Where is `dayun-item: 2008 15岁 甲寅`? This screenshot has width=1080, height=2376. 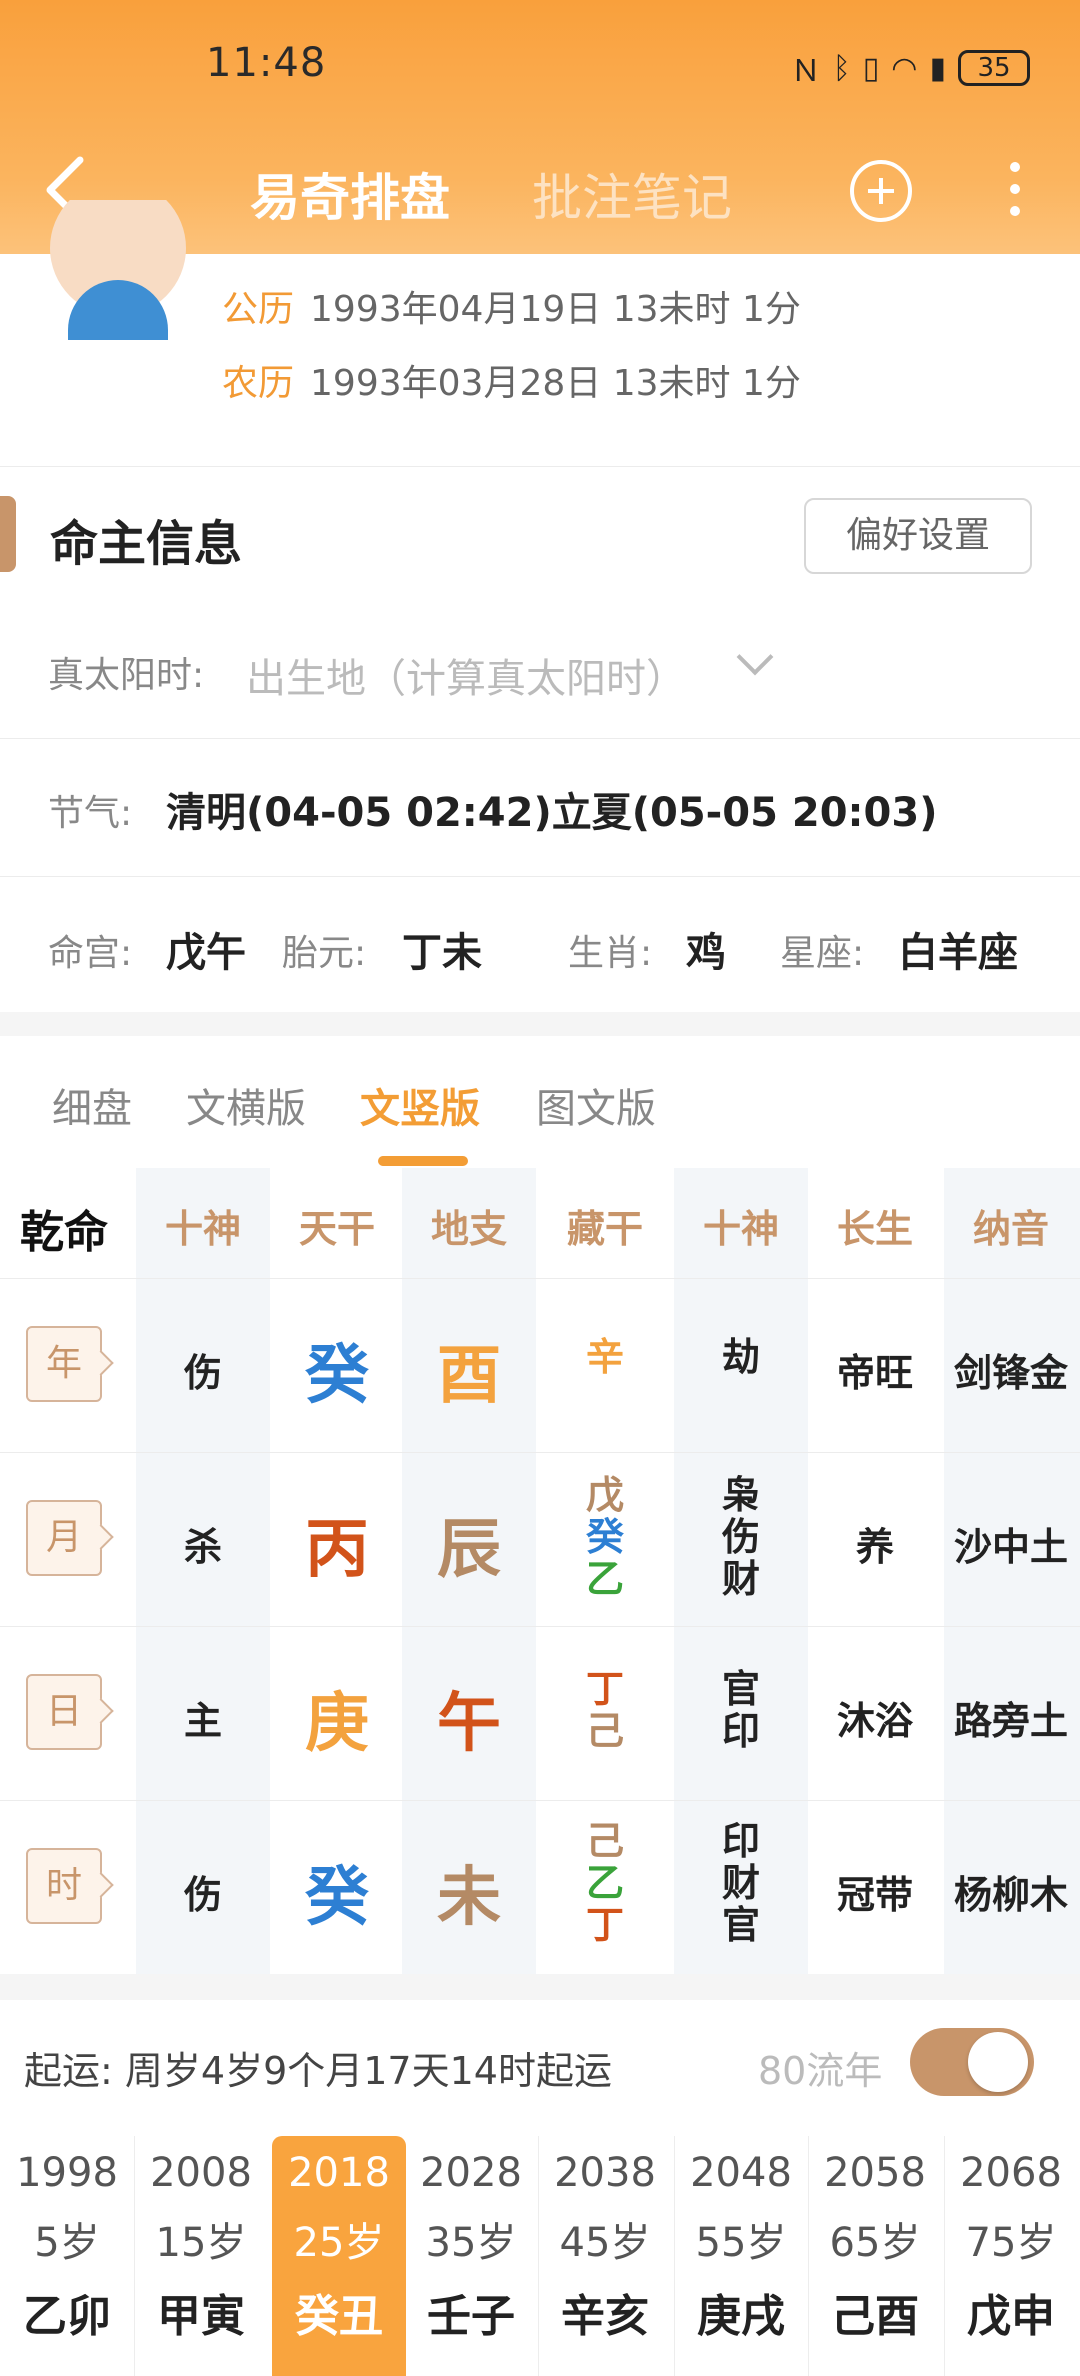
dayun-item: 2008 15岁 甲寅 is located at coordinates (201, 2256).